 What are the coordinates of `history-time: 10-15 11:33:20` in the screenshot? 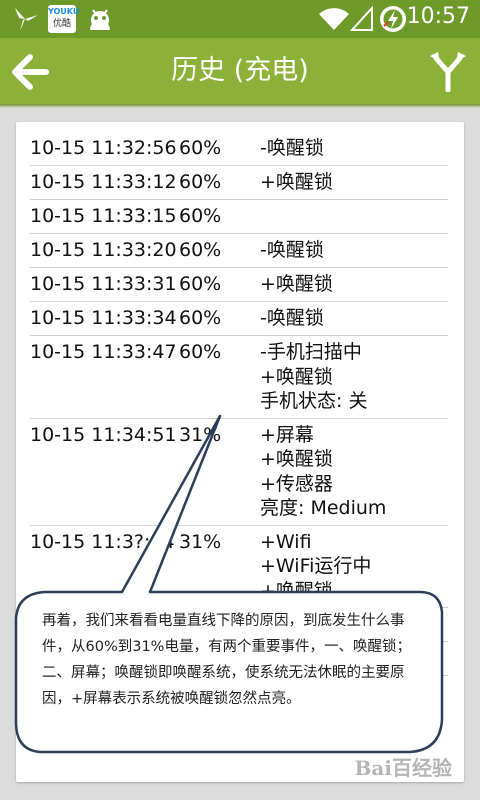 It's located at (103, 250).